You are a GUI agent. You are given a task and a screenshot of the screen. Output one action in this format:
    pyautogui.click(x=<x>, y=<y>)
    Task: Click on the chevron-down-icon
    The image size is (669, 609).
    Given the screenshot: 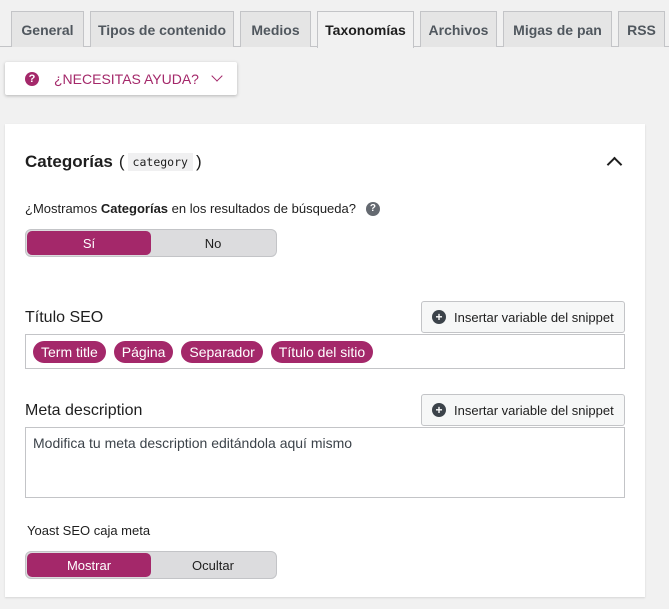 What is the action you would take?
    pyautogui.click(x=217, y=76)
    